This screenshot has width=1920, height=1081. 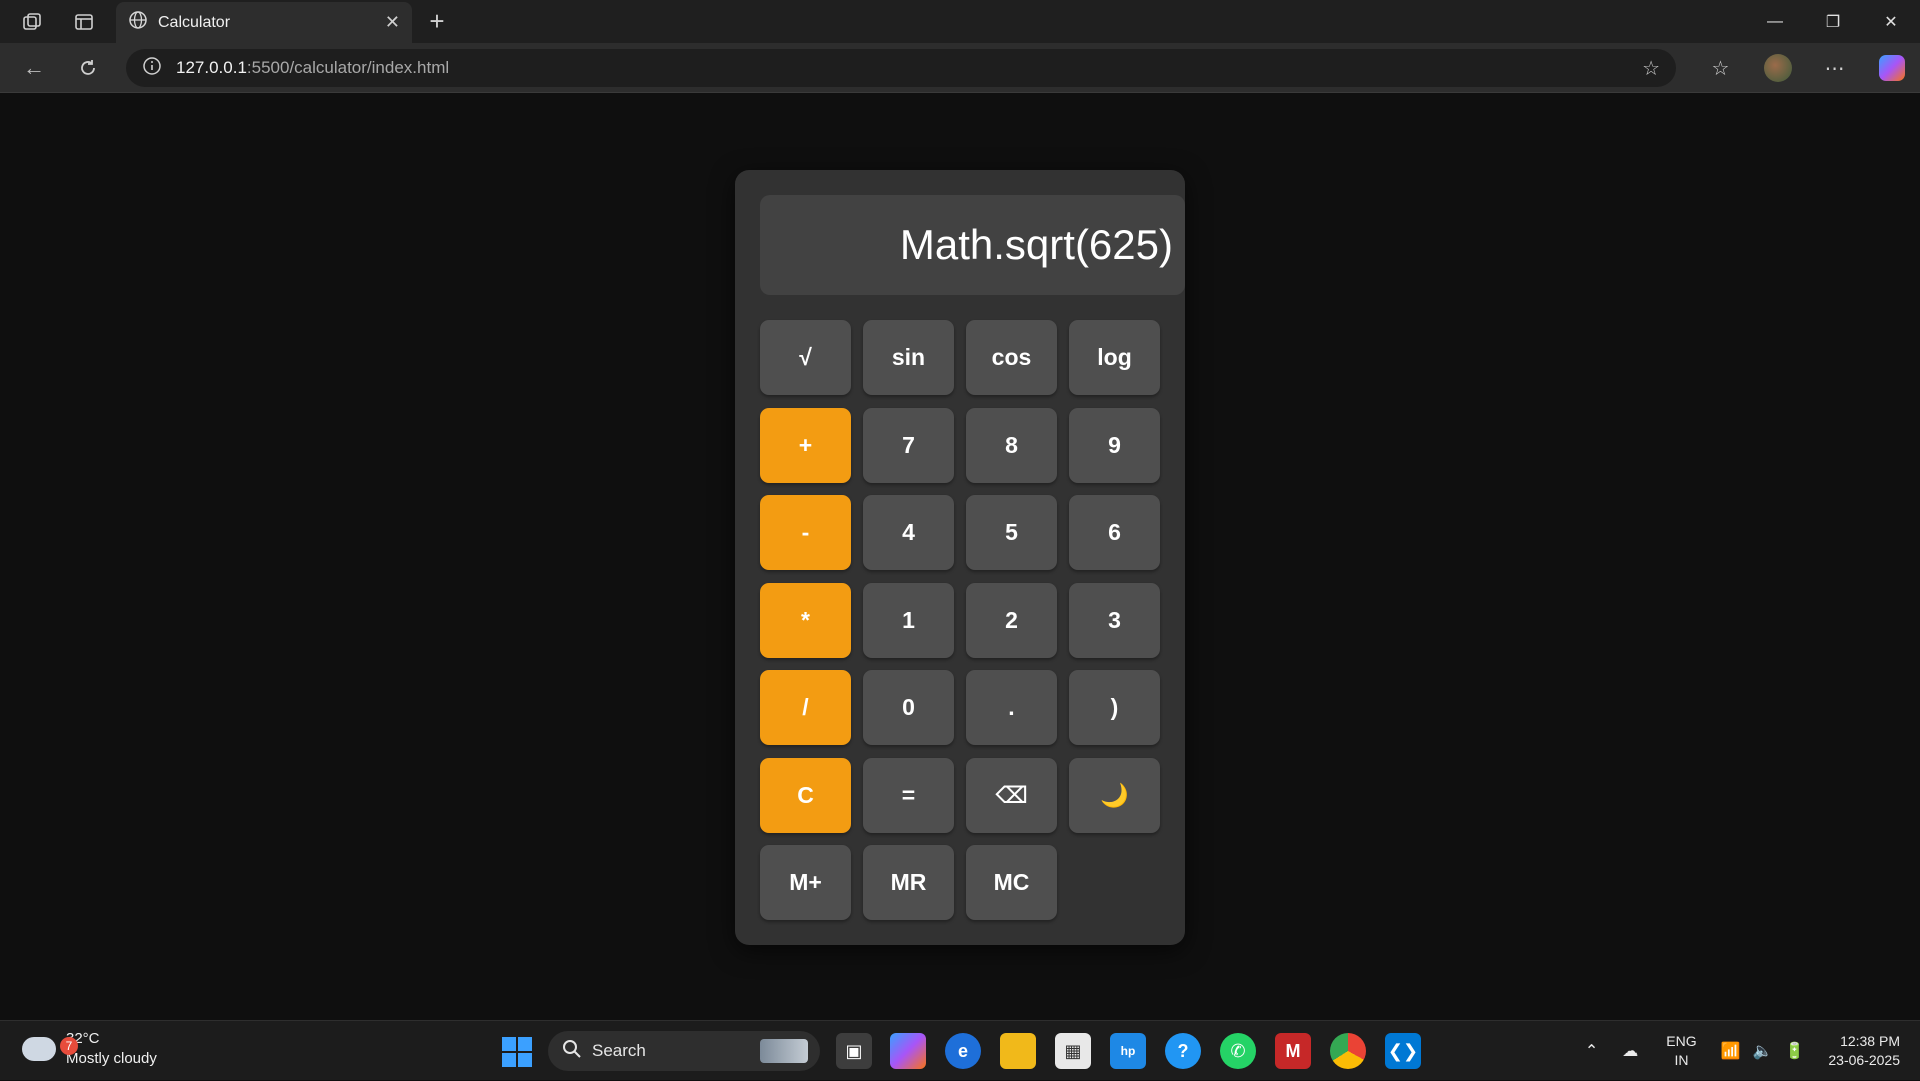 I want to click on sin-button: sin, so click(x=908, y=357).